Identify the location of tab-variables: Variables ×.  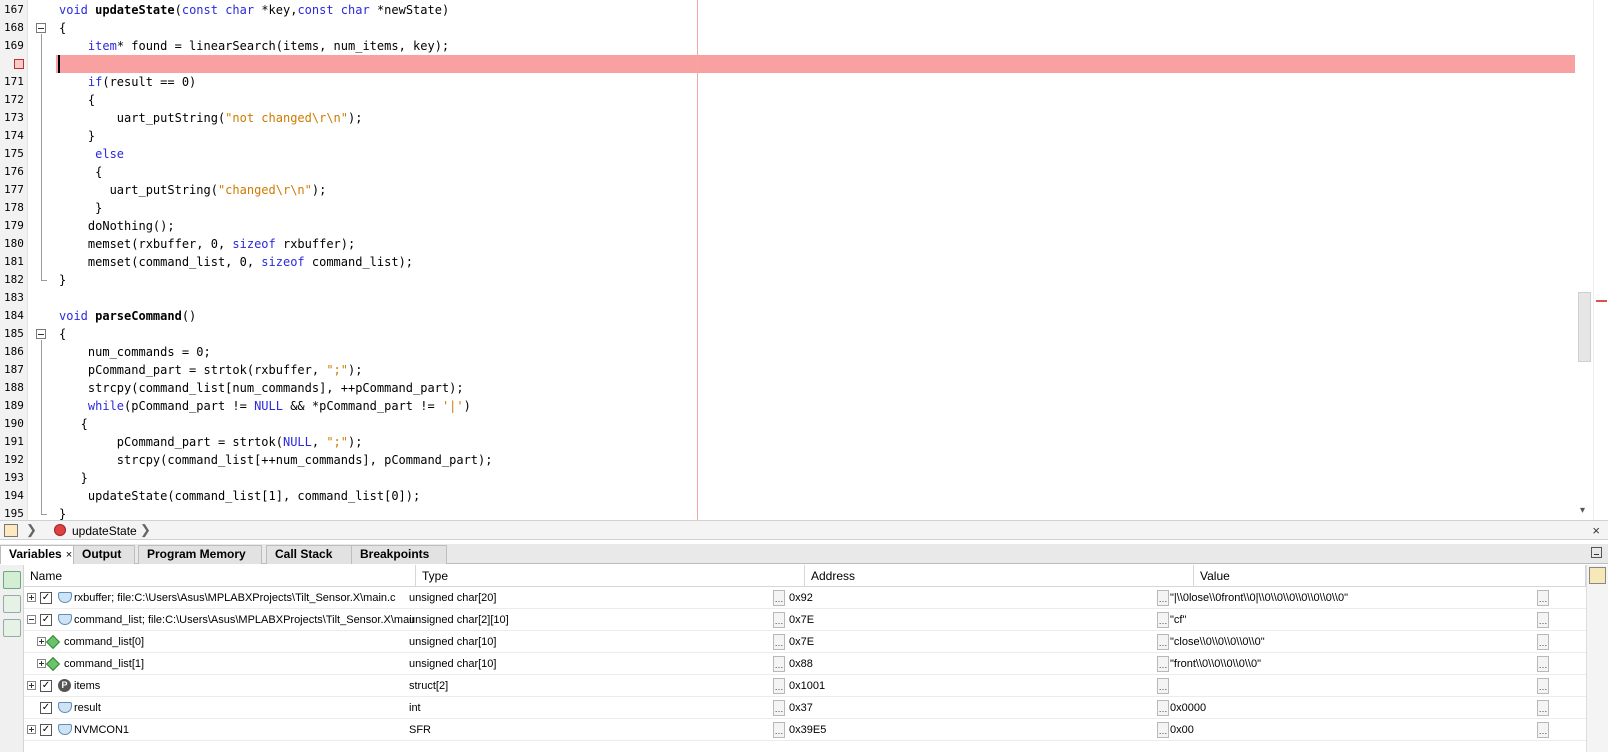
(41, 554).